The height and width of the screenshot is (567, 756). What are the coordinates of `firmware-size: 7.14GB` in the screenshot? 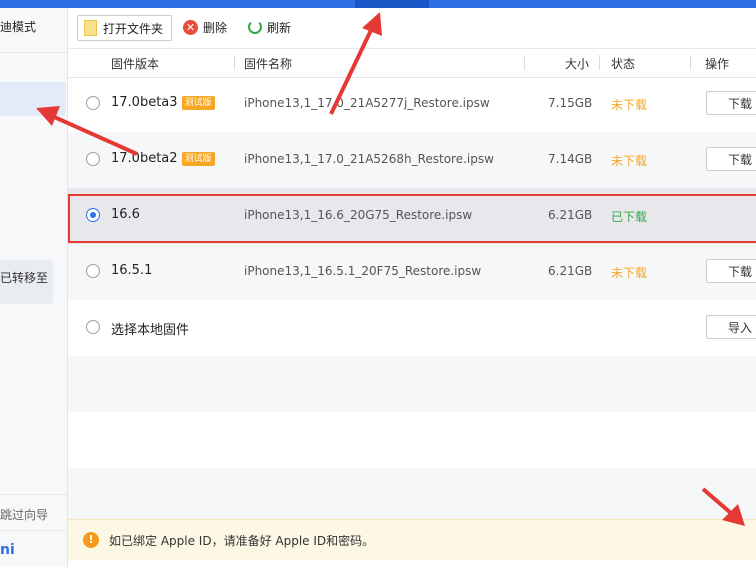 It's located at (570, 159).